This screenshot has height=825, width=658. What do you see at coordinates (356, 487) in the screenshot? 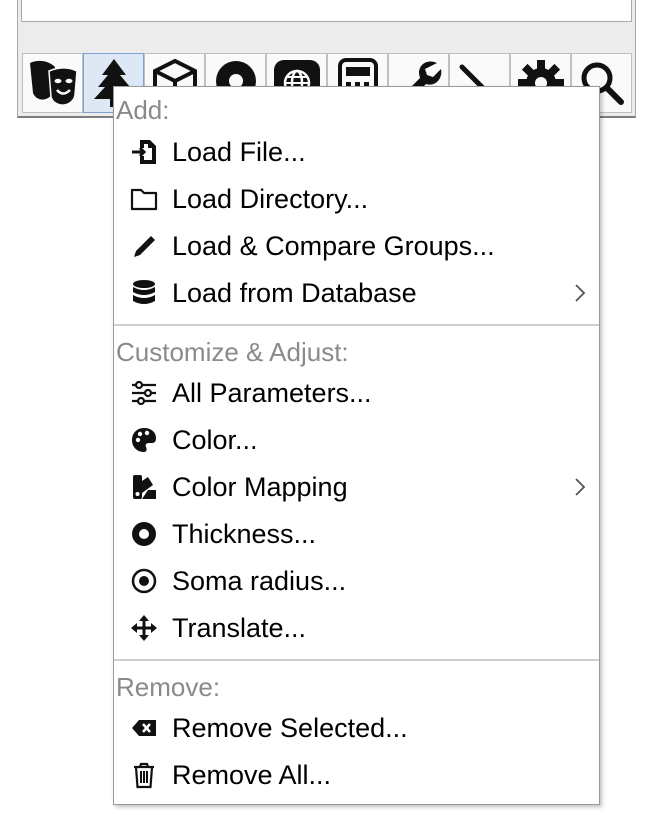
I see `menu-item-color-mapping: Color Mapping` at bounding box center [356, 487].